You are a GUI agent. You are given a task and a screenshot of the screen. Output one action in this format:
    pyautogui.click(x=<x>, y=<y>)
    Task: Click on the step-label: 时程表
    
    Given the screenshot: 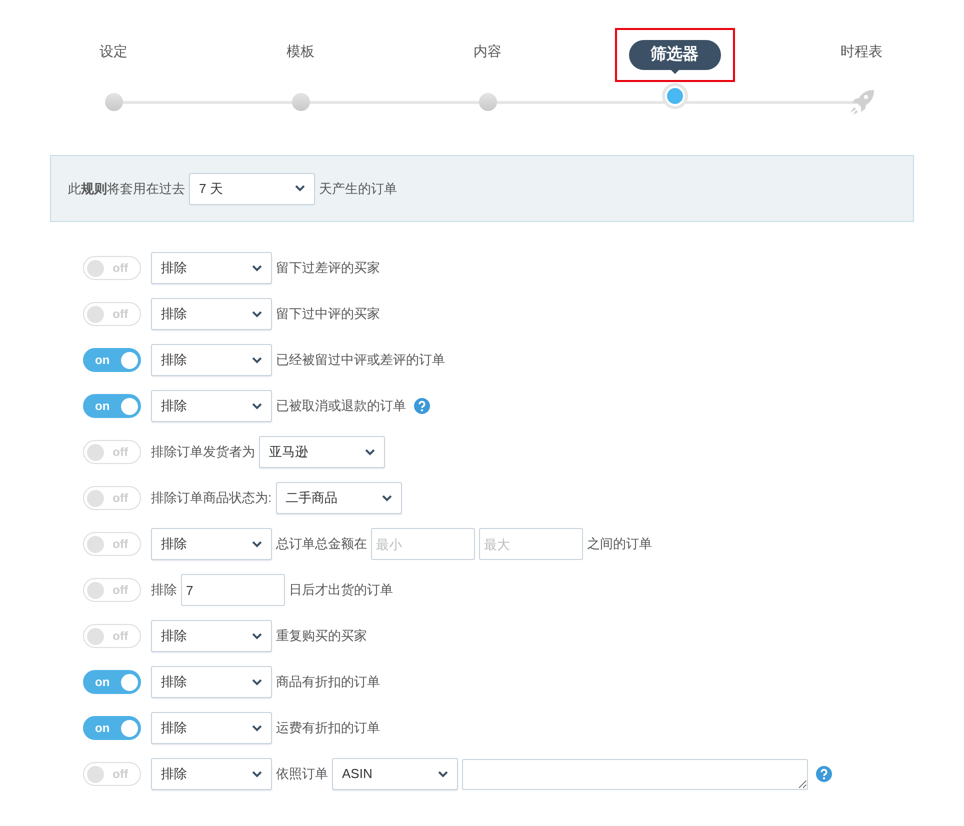 What is the action you would take?
    pyautogui.click(x=861, y=55)
    